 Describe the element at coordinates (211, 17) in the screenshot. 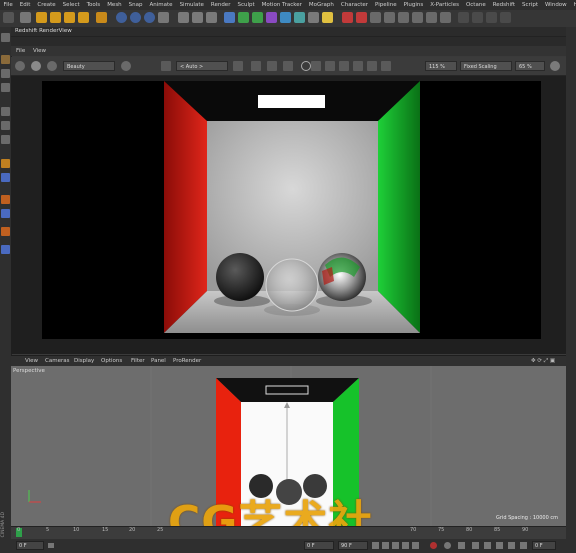

I see `render-settings-icon` at that location.